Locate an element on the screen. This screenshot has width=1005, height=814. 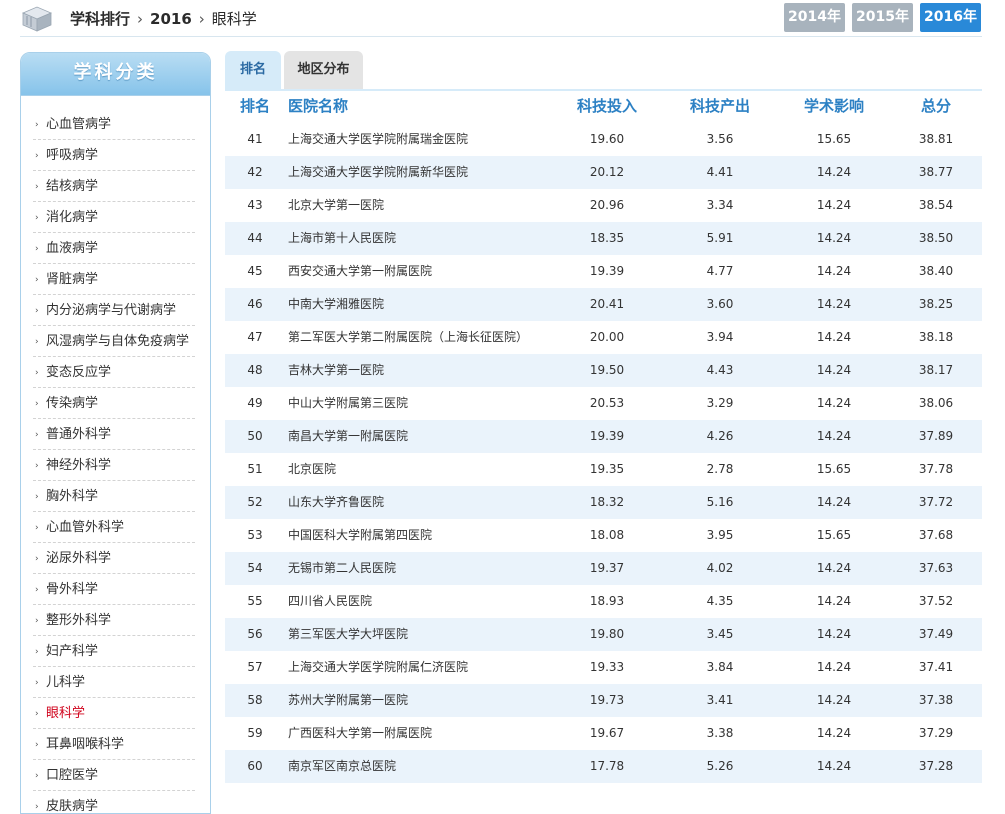
sidebar-item: › 肾脏病学 is located at coordinates (114, 280).